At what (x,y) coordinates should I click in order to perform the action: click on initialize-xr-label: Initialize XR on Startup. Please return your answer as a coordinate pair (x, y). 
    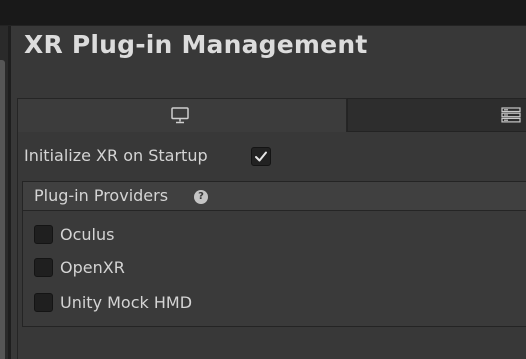
    Looking at the image, I should click on (116, 155).